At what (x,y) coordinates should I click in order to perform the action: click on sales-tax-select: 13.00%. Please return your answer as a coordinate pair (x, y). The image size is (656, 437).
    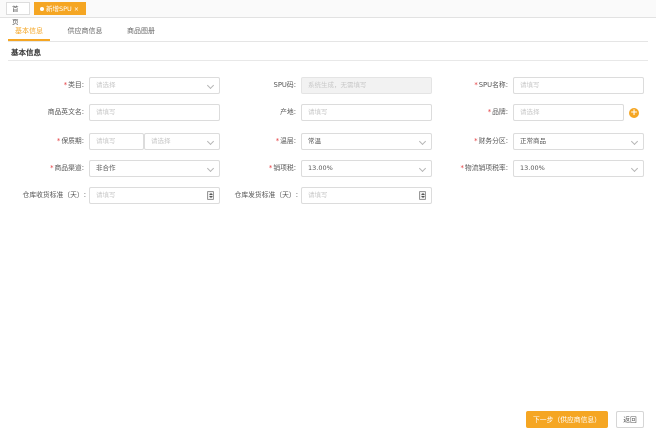
    Looking at the image, I should click on (366, 168).